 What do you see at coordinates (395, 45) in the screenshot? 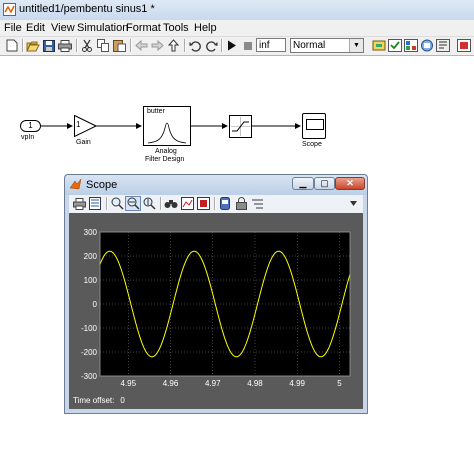
I see `update-diagram-icon` at bounding box center [395, 45].